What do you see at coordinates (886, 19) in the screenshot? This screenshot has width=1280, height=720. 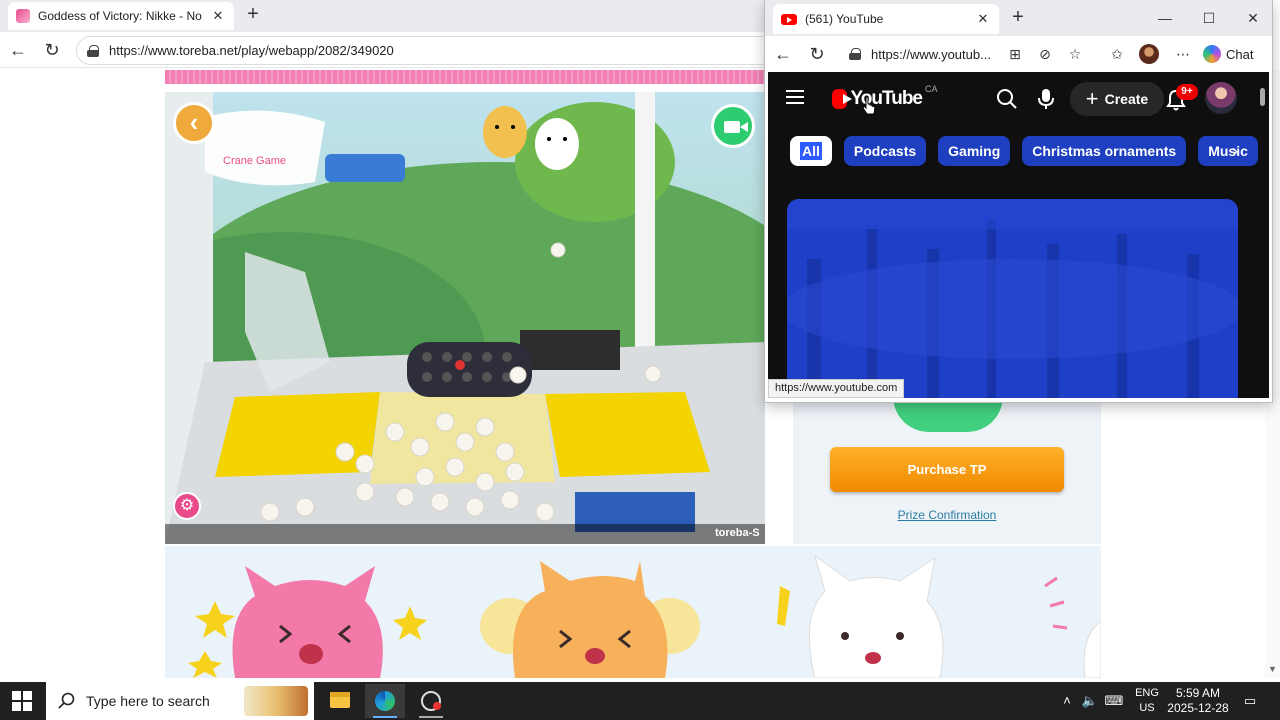 I see `tab-youtube: (561) YouTube ✕` at bounding box center [886, 19].